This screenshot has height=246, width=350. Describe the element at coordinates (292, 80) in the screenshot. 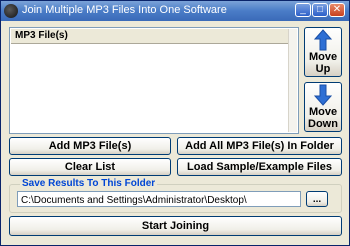

I see `list-scrollbar` at that location.